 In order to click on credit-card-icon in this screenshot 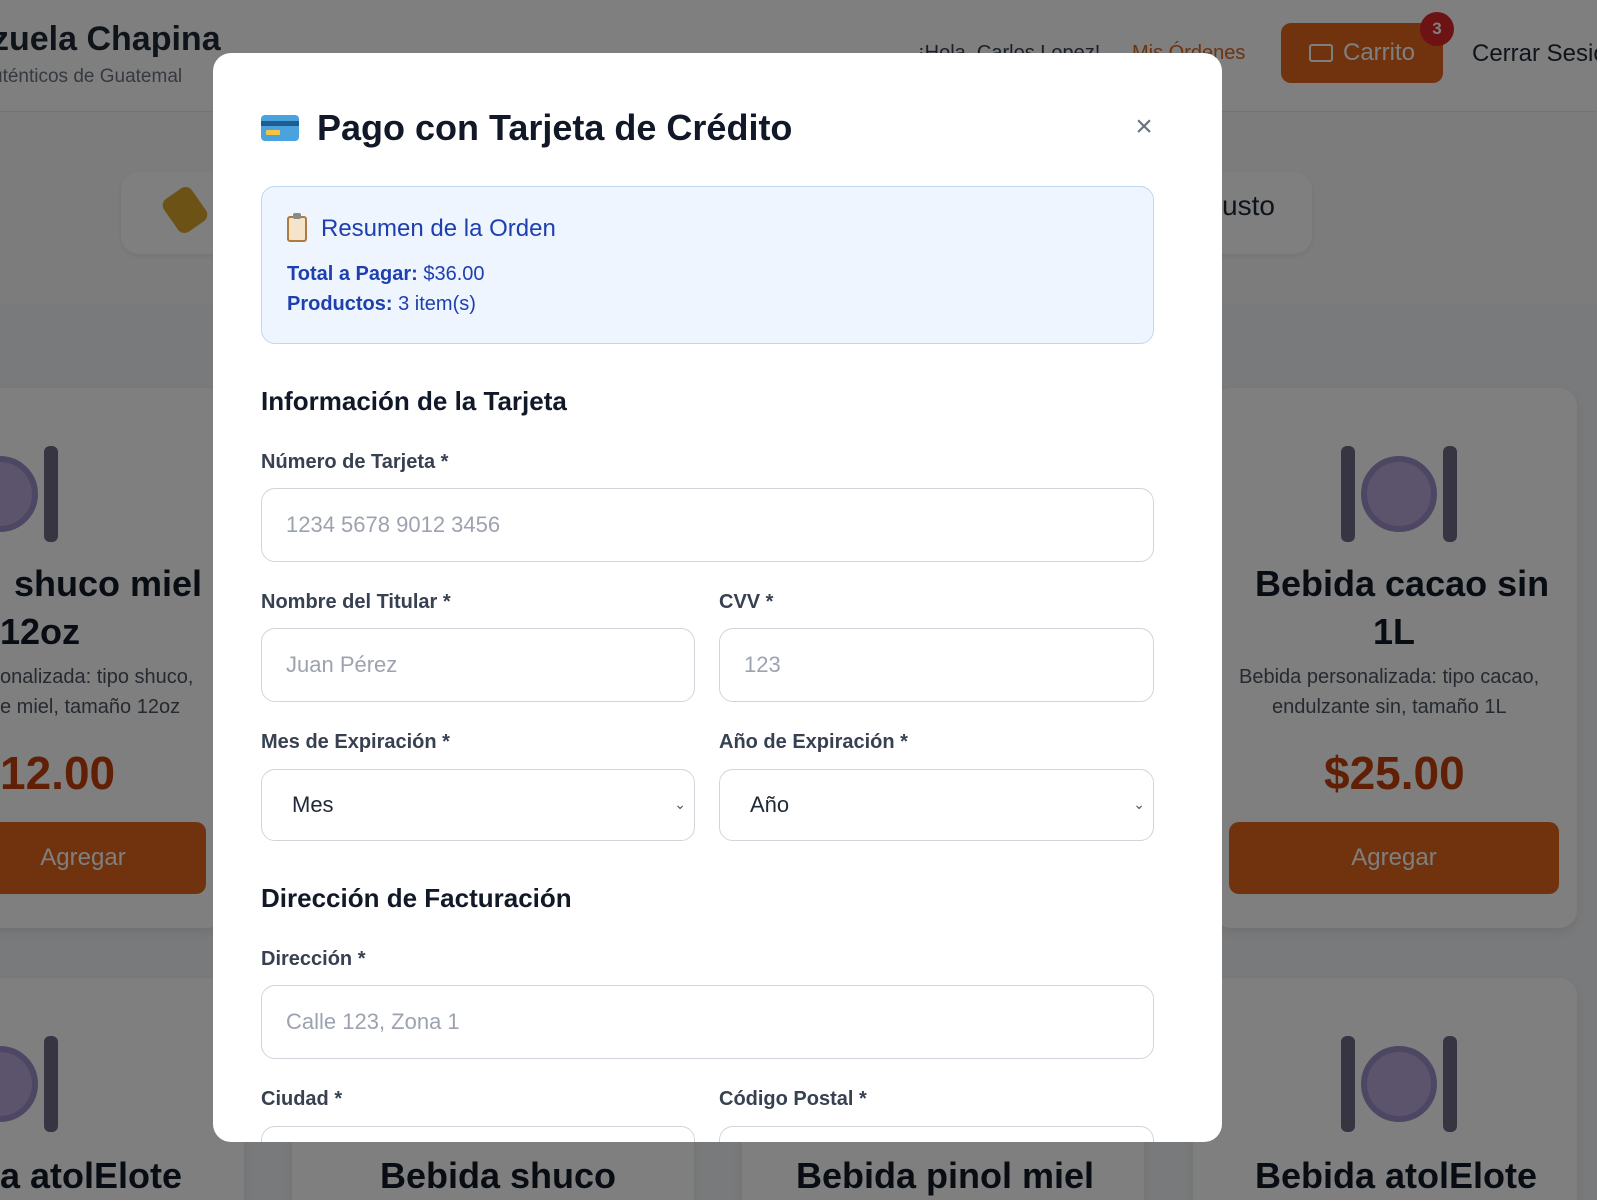, I will do `click(280, 128)`.